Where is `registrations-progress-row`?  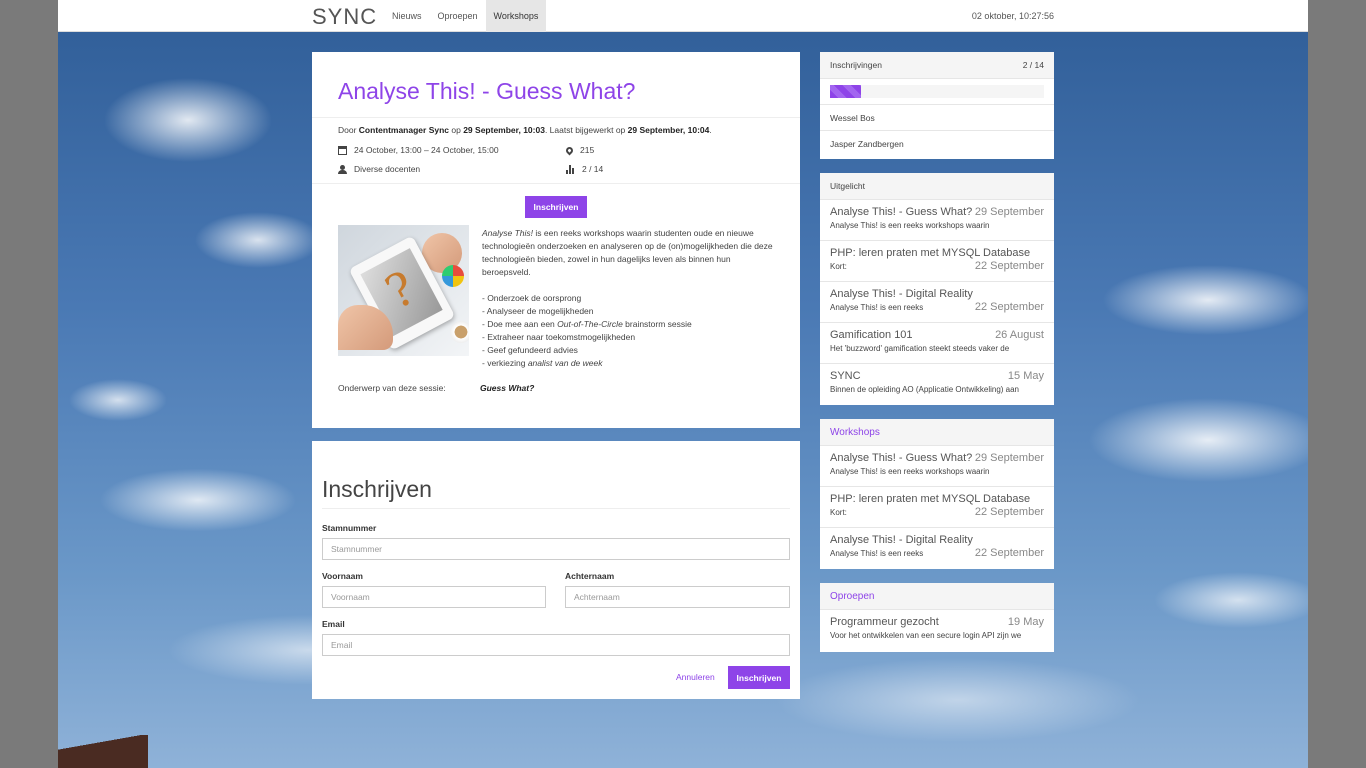
registrations-progress-row is located at coordinates (937, 92).